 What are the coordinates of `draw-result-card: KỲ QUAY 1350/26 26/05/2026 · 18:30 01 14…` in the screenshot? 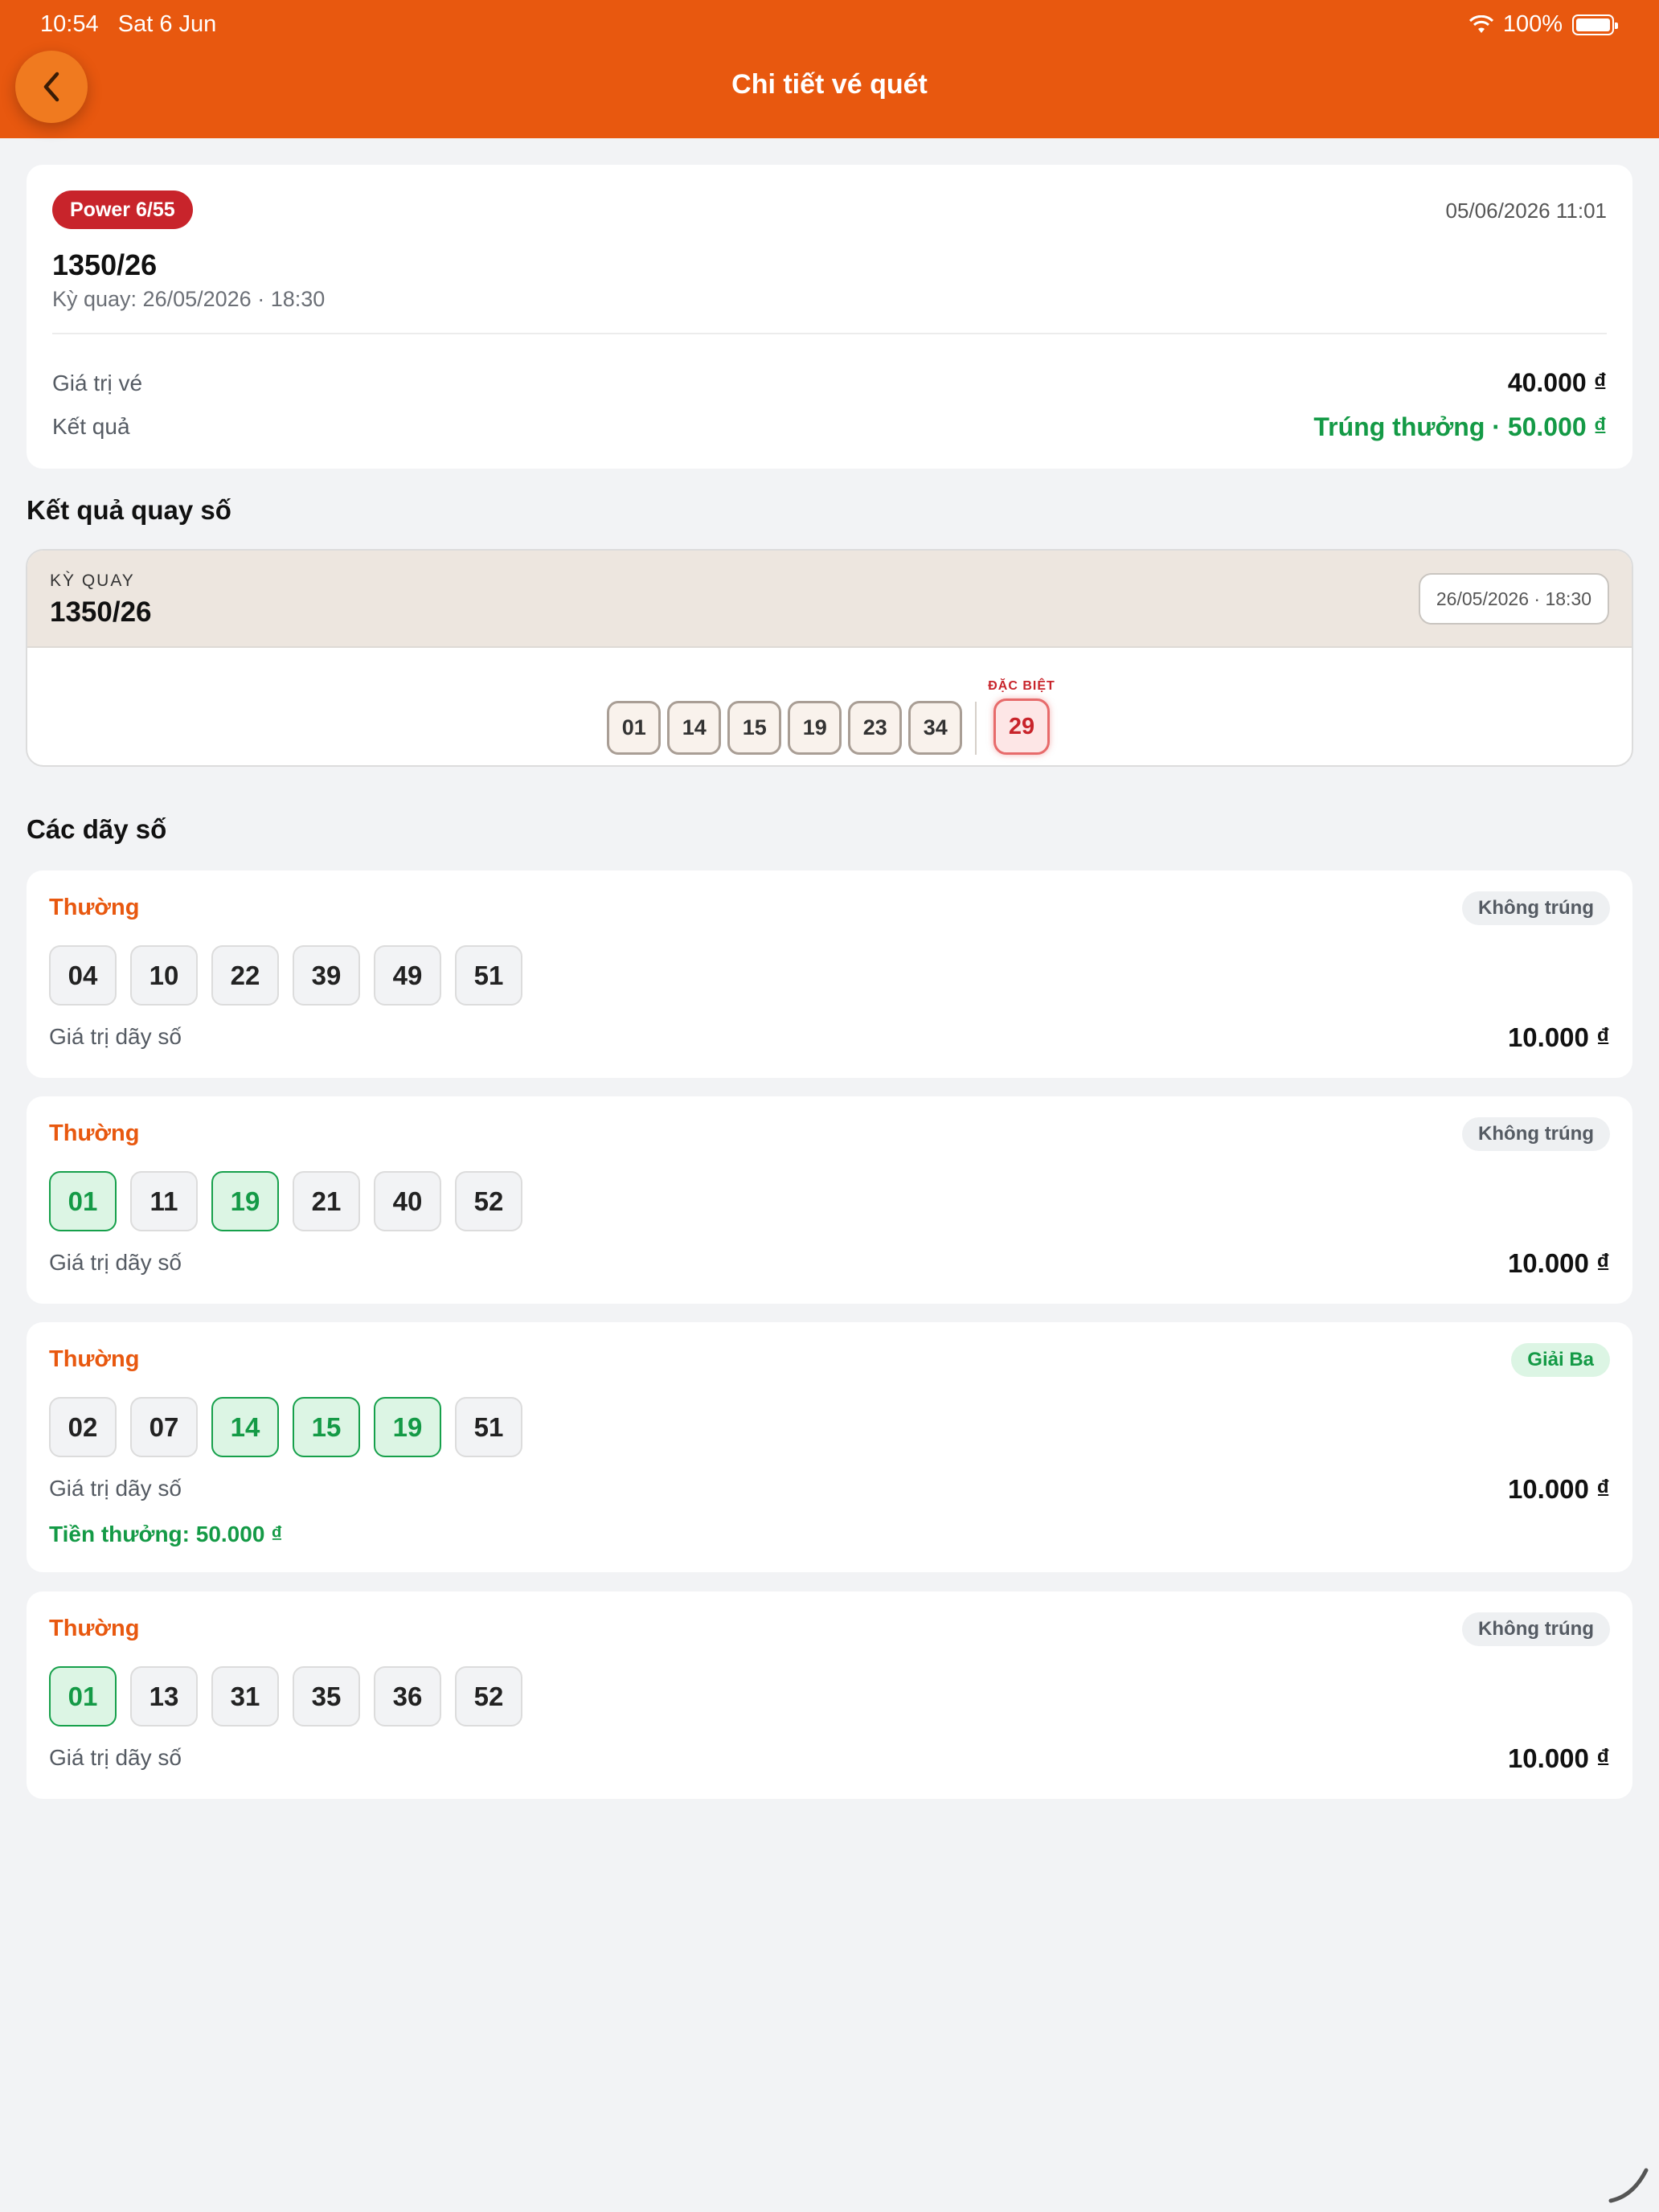 It's located at (829, 658).